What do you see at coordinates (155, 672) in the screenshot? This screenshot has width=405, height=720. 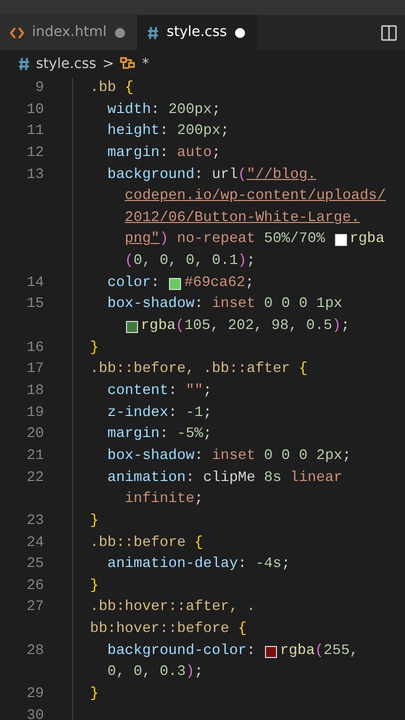 I see `code-text: 0, 0, 0.3);` at bounding box center [155, 672].